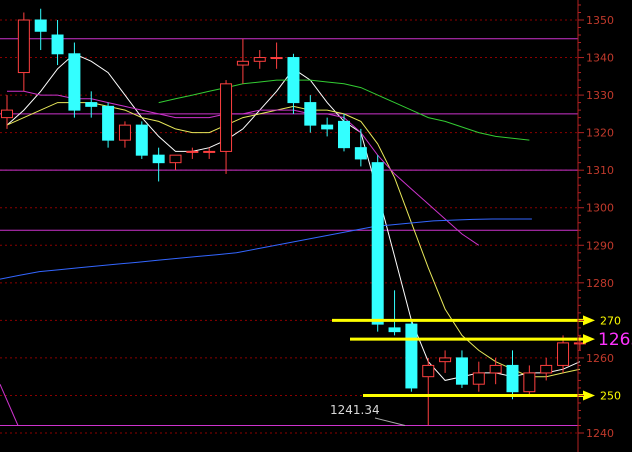  Describe the element at coordinates (355, 410) in the screenshot. I see `low-price-label: 1241.34` at that location.